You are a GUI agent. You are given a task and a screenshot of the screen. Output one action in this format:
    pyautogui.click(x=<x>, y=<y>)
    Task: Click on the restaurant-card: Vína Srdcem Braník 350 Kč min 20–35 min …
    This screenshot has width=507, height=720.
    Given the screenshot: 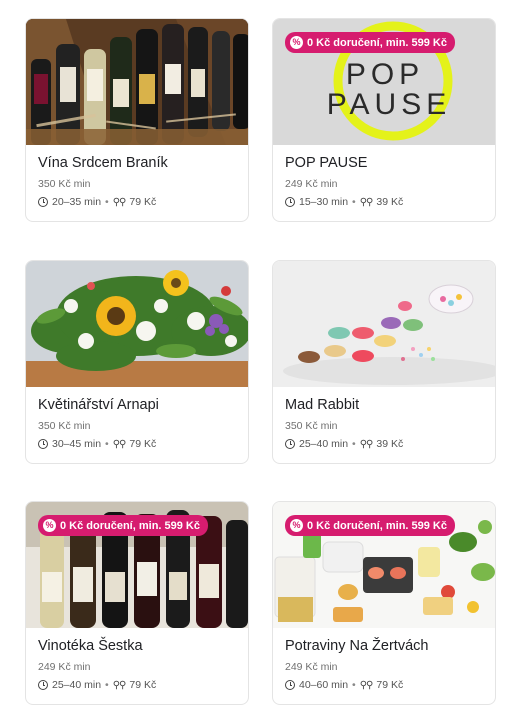 What is the action you would take?
    pyautogui.click(x=137, y=120)
    